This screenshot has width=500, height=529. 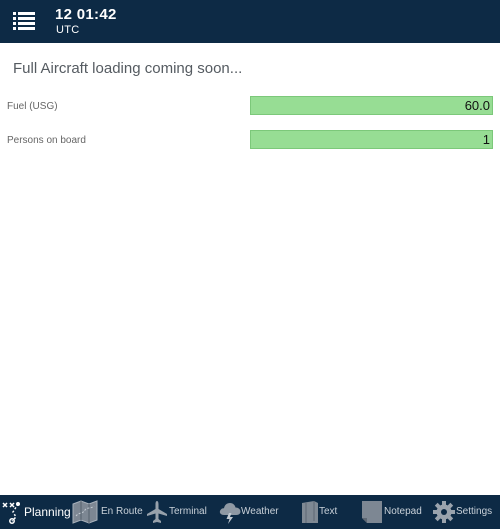 I want to click on bottom-tab-bar: Planning En Route Terminal Weather Text, so click(x=250, y=512).